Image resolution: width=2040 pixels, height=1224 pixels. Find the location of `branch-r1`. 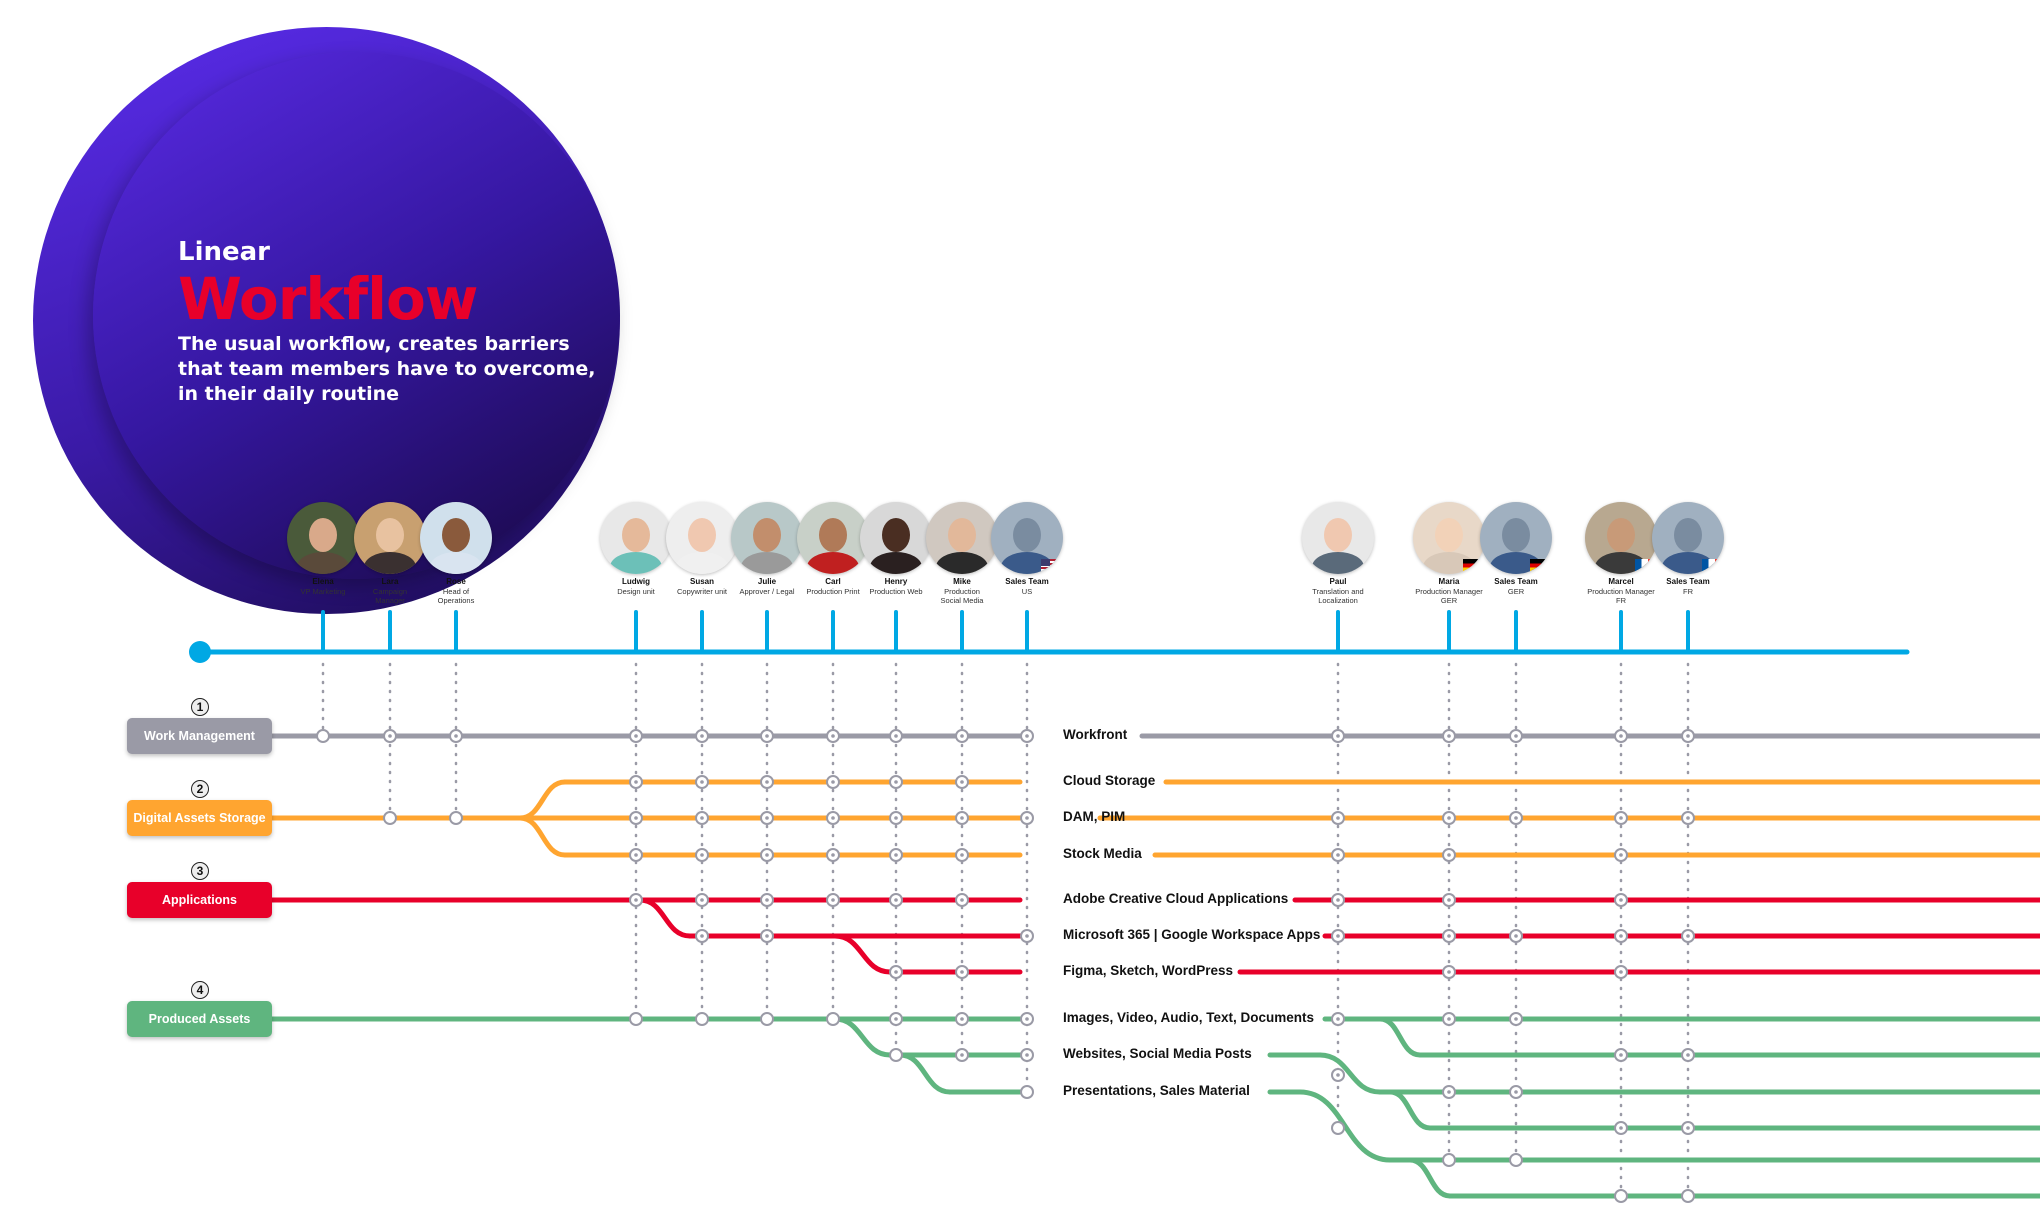

branch-r1 is located at coordinates (1400, 1037).